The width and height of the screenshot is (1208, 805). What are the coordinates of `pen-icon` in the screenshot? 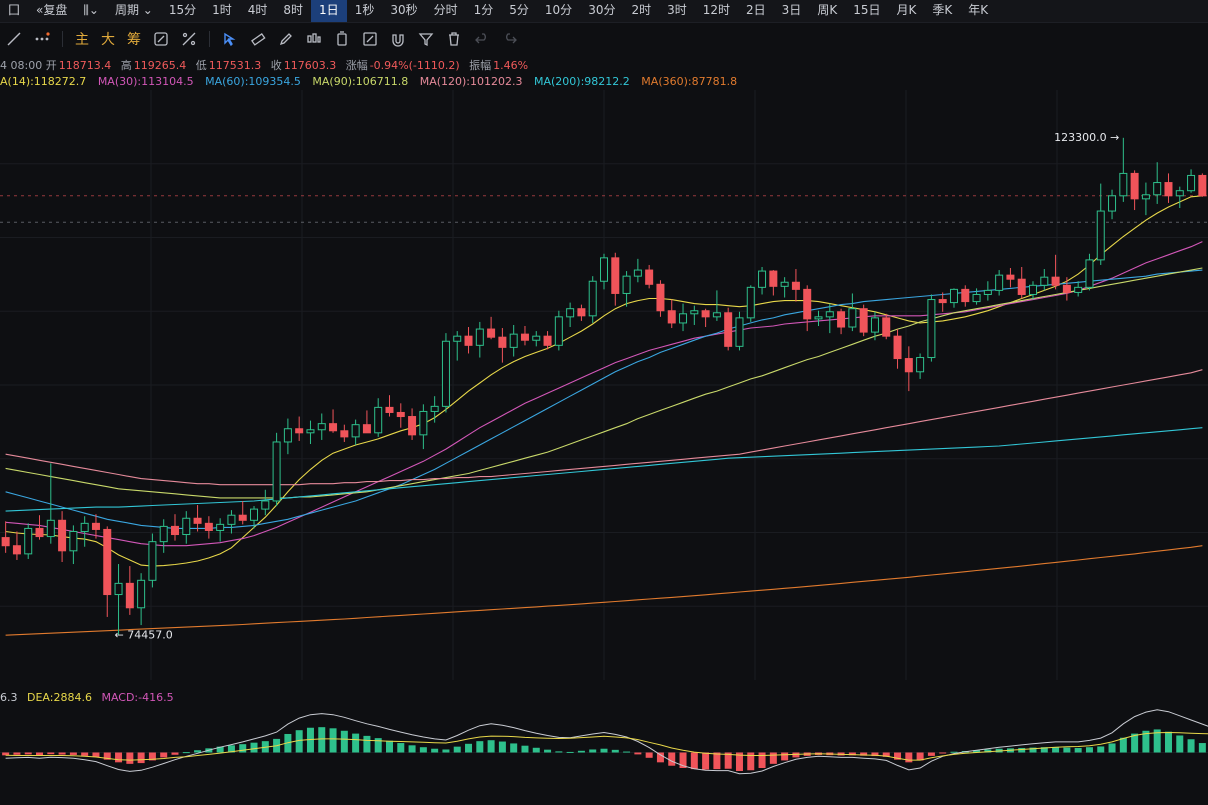 It's located at (286, 39).